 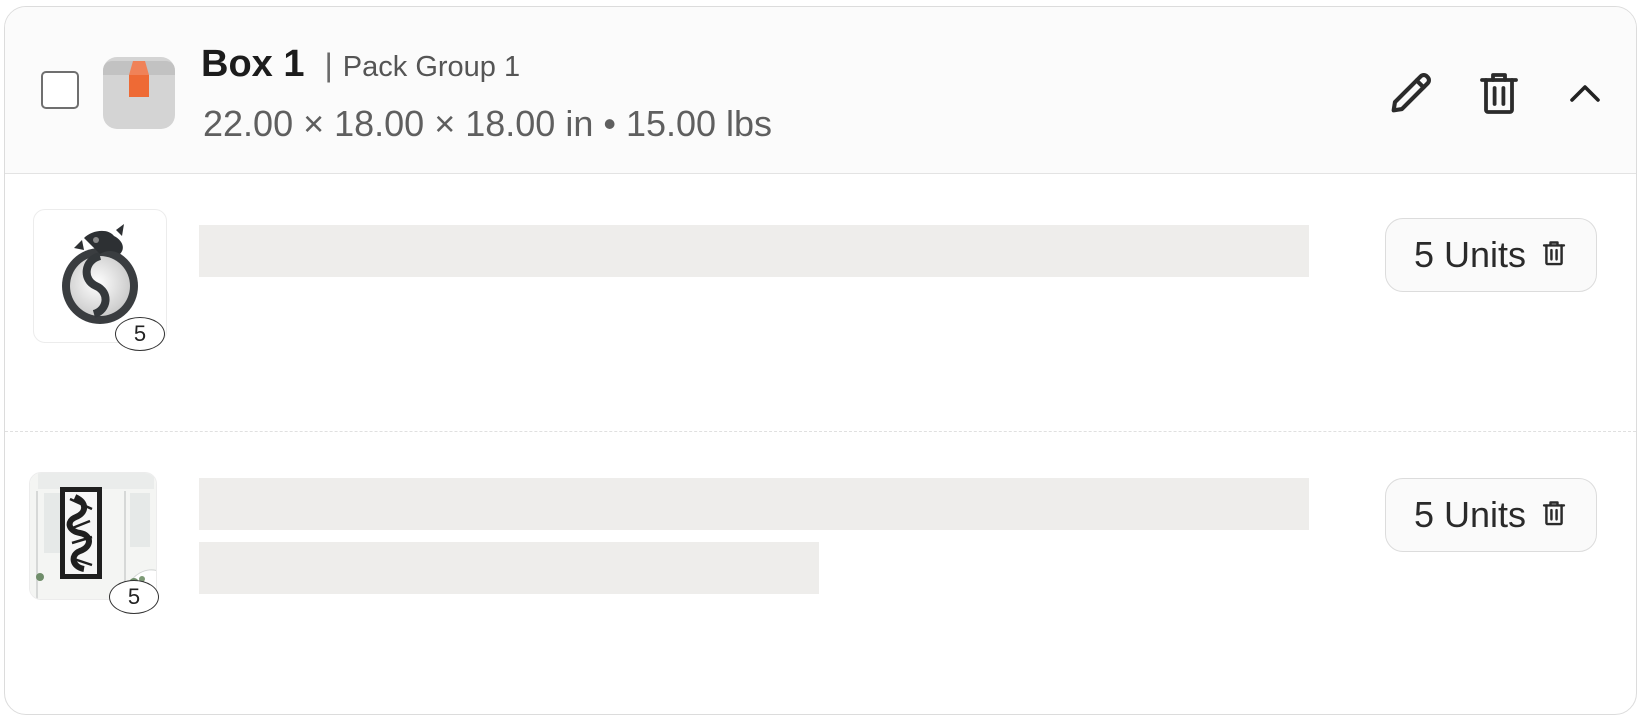 I want to click on delete-box-button, so click(x=1499, y=95).